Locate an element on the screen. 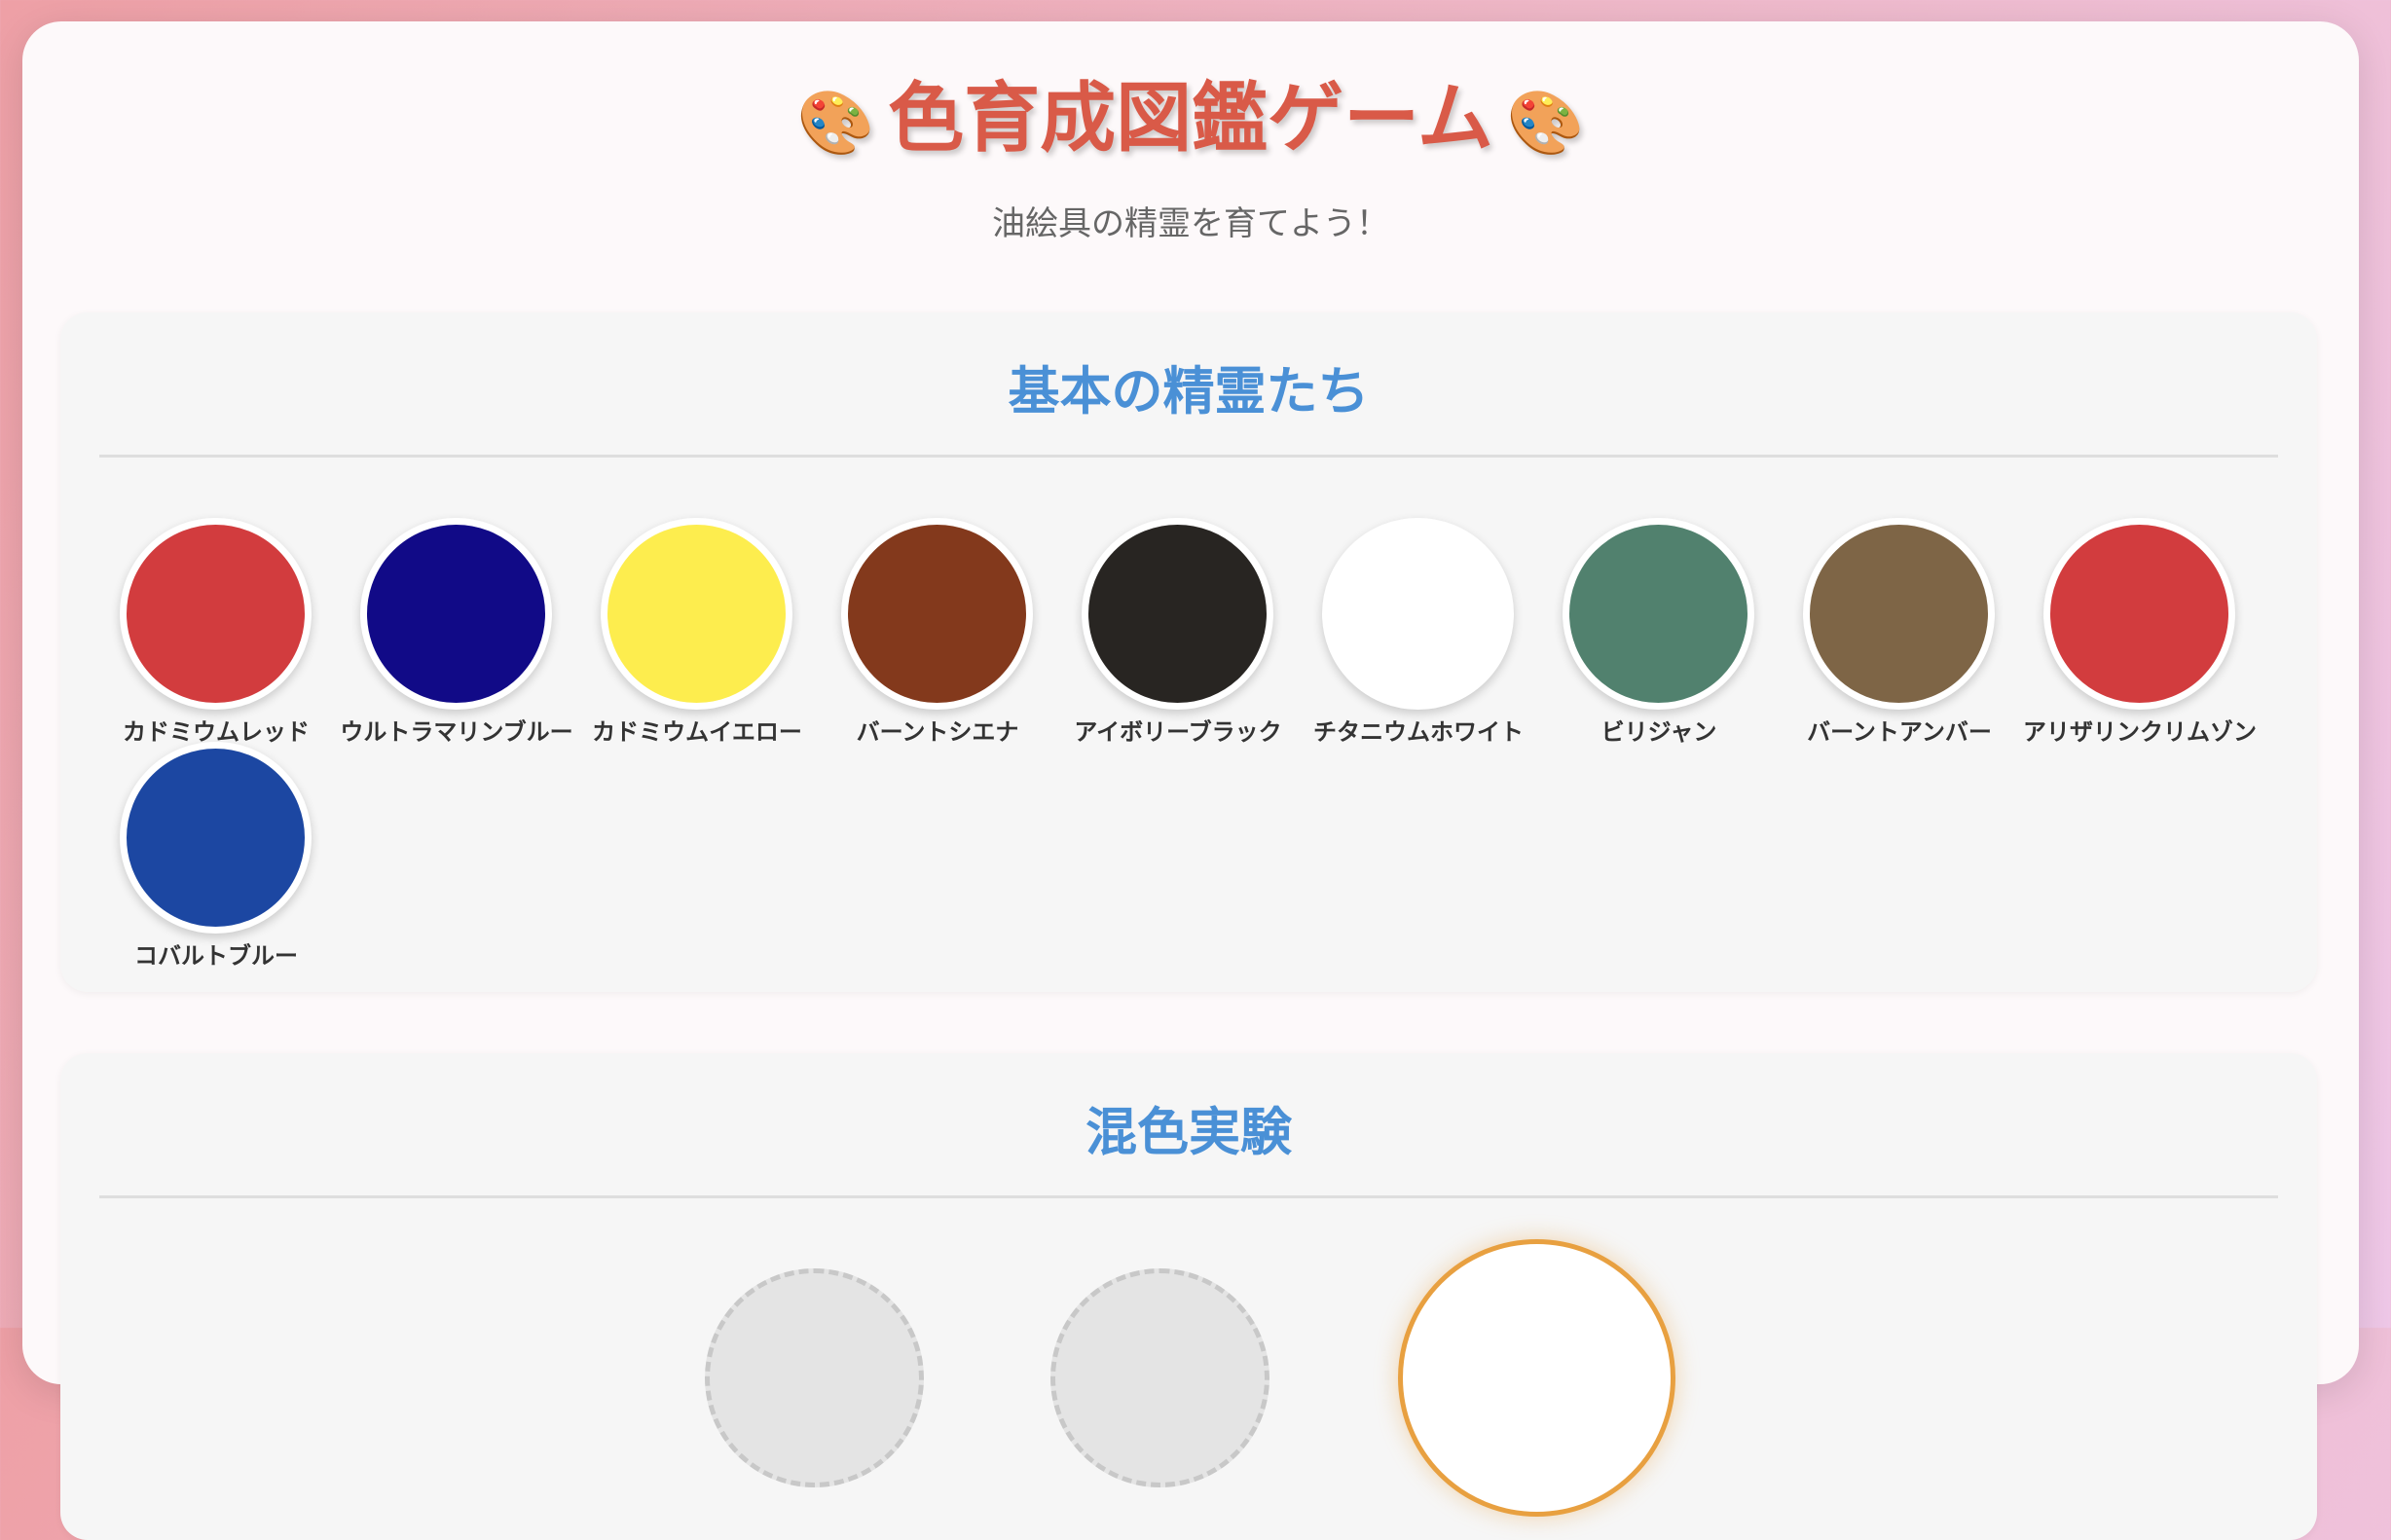 The width and height of the screenshot is (2391, 1540). page-title: 🎨 色育成図鑑ゲーム 🎨 is located at coordinates (1190, 122).